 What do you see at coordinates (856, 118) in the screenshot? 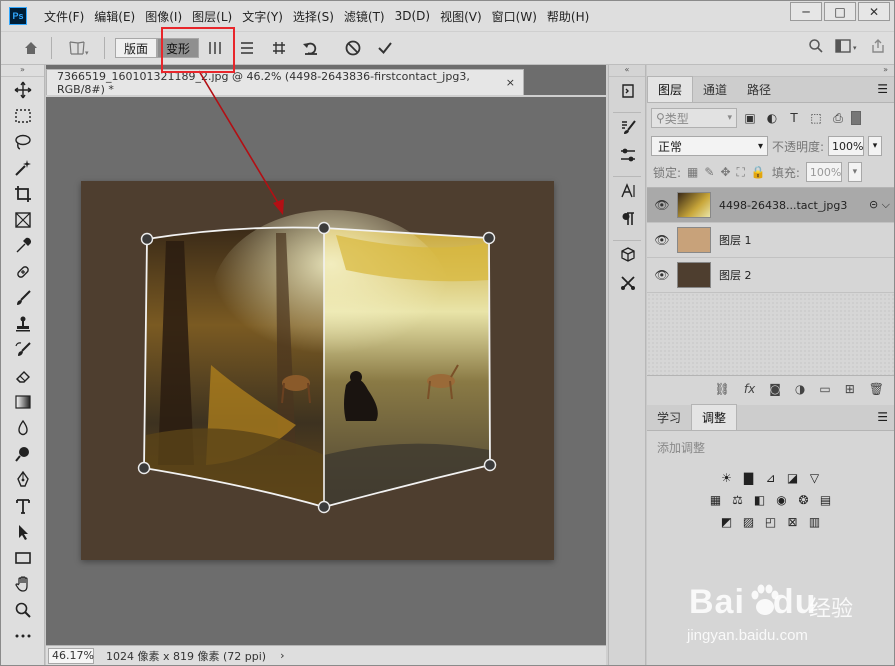
I see `filter-toggle-icon` at bounding box center [856, 118].